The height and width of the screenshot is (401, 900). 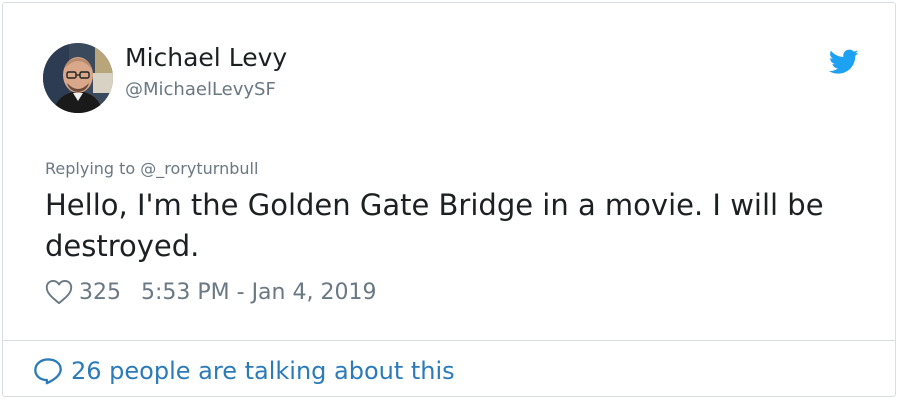 I want to click on divider, so click(x=449, y=340).